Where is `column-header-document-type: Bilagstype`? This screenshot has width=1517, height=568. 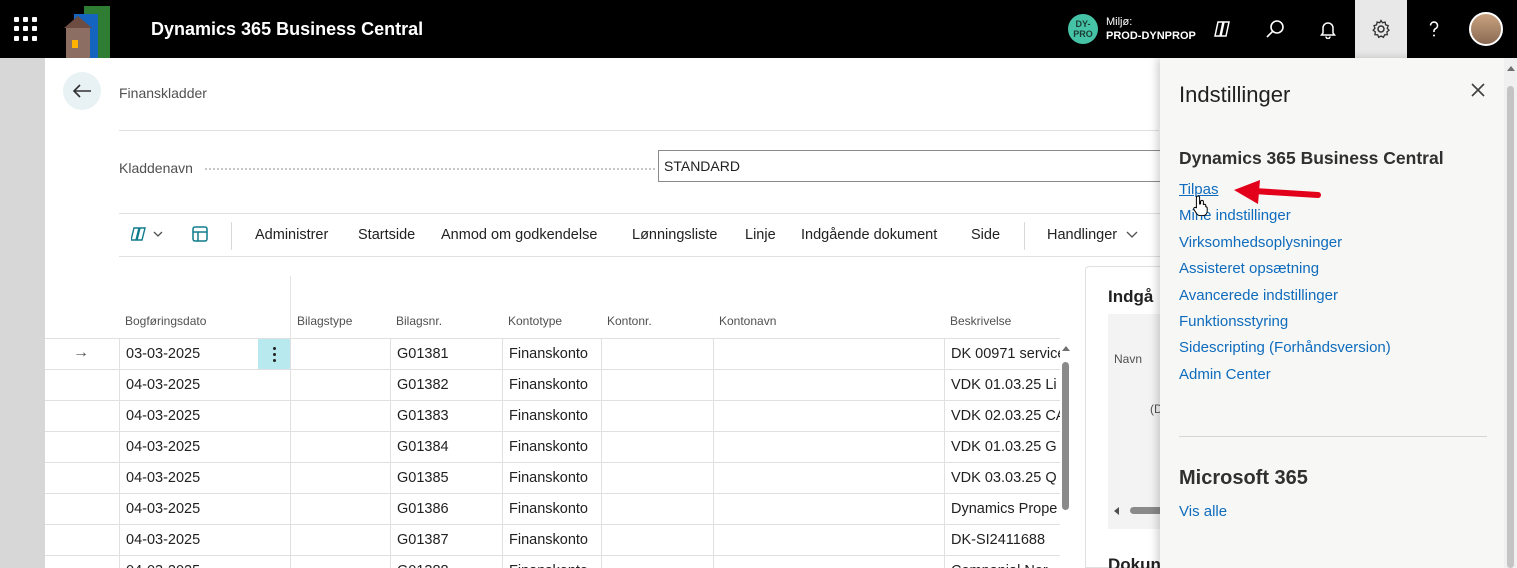
column-header-document-type: Bilagstype is located at coordinates (324, 321).